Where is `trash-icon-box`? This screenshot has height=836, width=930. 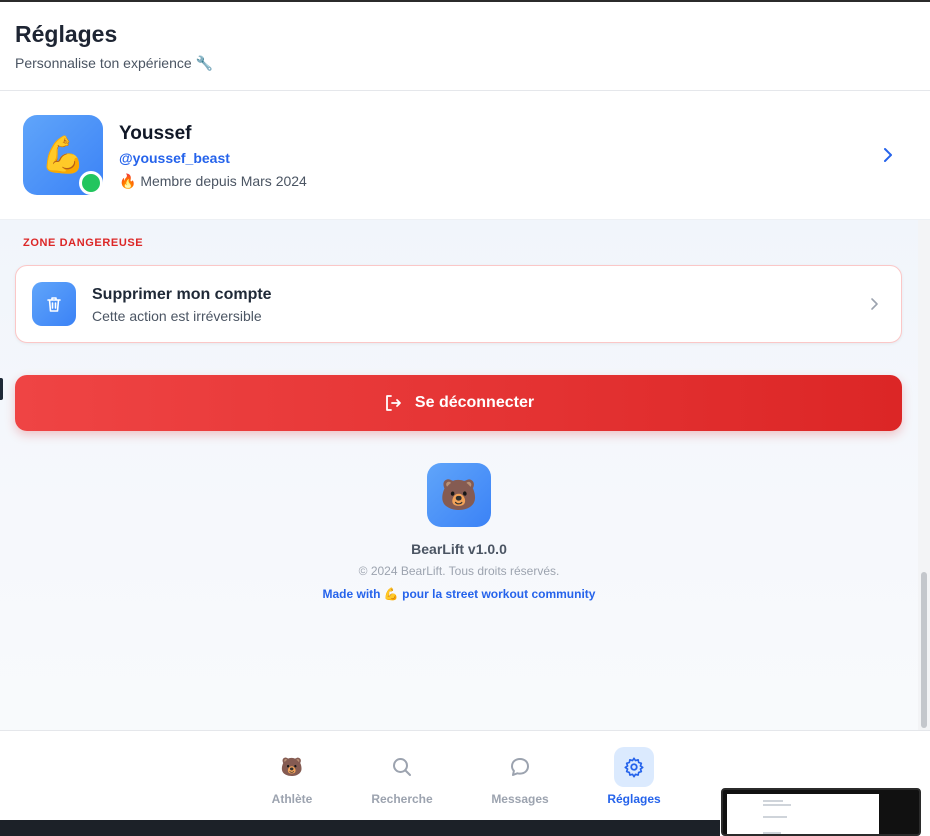 trash-icon-box is located at coordinates (54, 304).